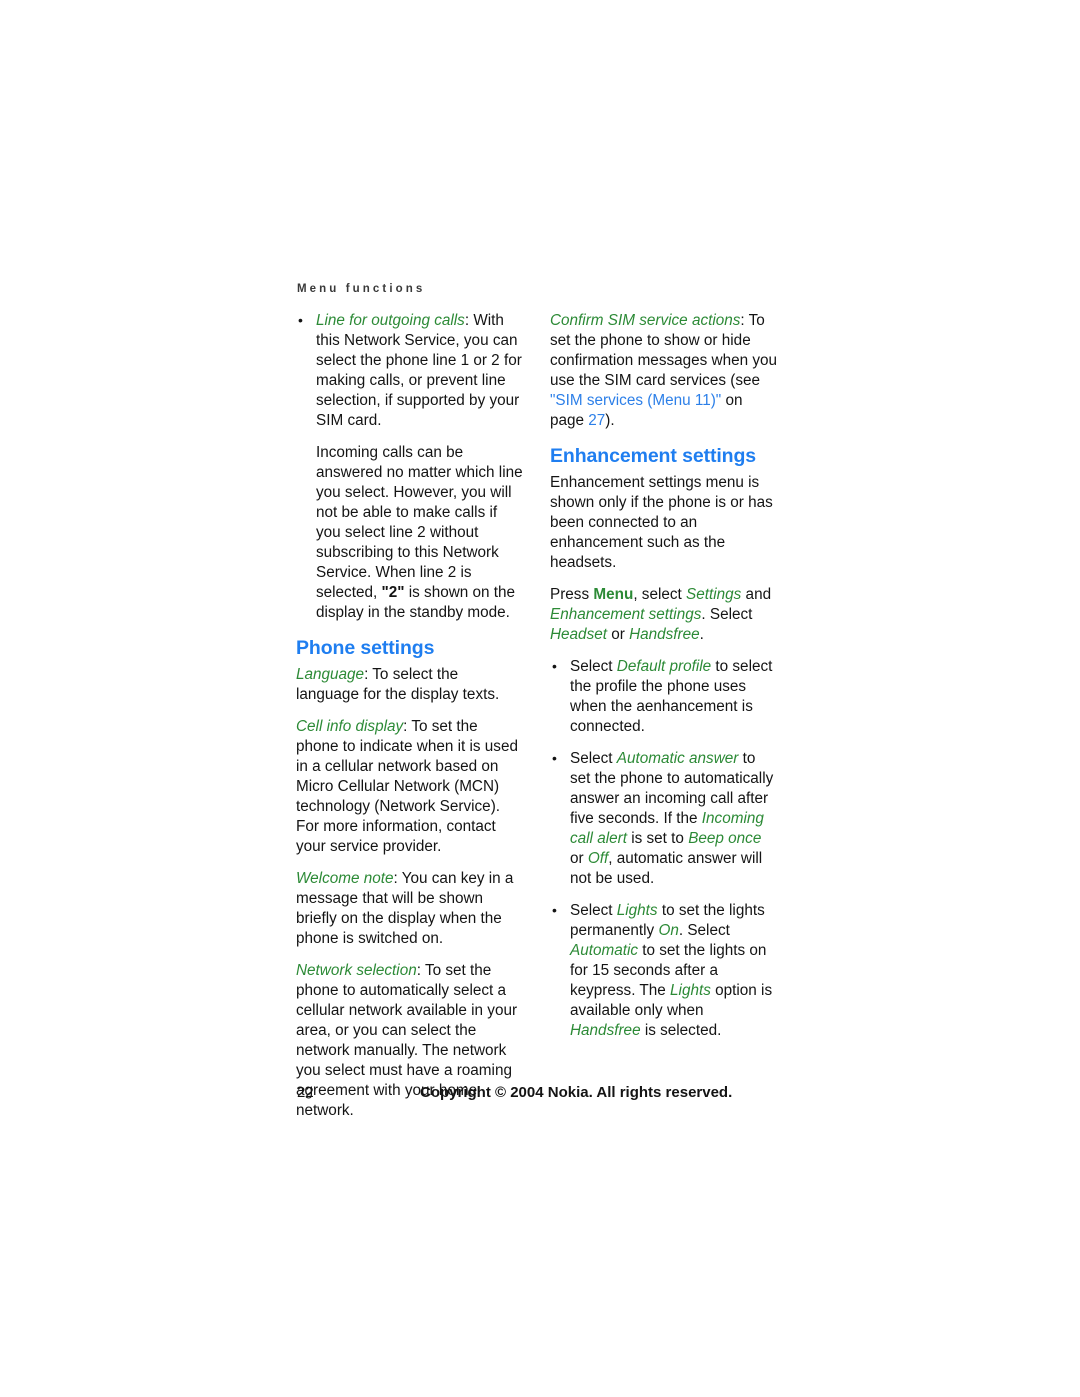  Describe the element at coordinates (725, 838) in the screenshot. I see `term-beep-once: Beep once` at that location.